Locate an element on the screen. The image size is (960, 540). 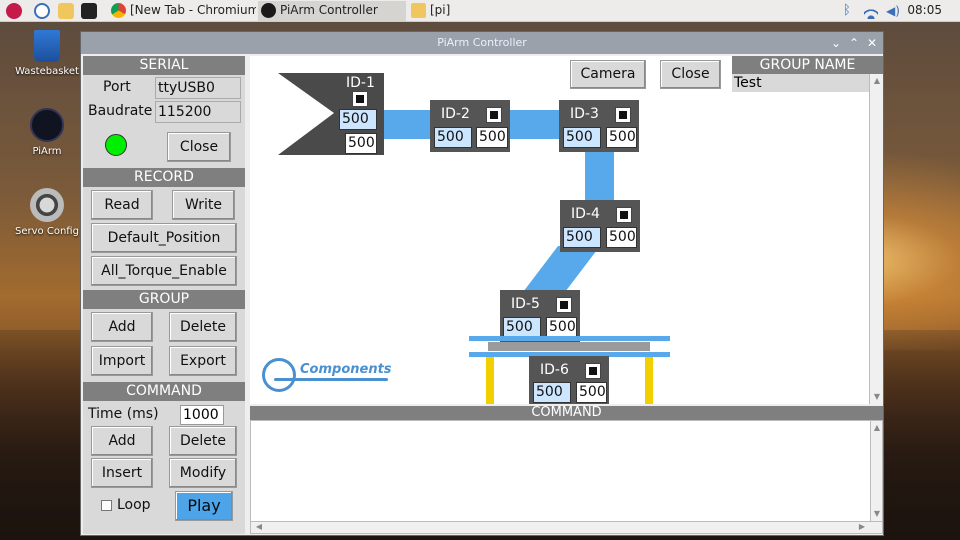
bluetooth-icon: ᛒ is located at coordinates (848, 11).